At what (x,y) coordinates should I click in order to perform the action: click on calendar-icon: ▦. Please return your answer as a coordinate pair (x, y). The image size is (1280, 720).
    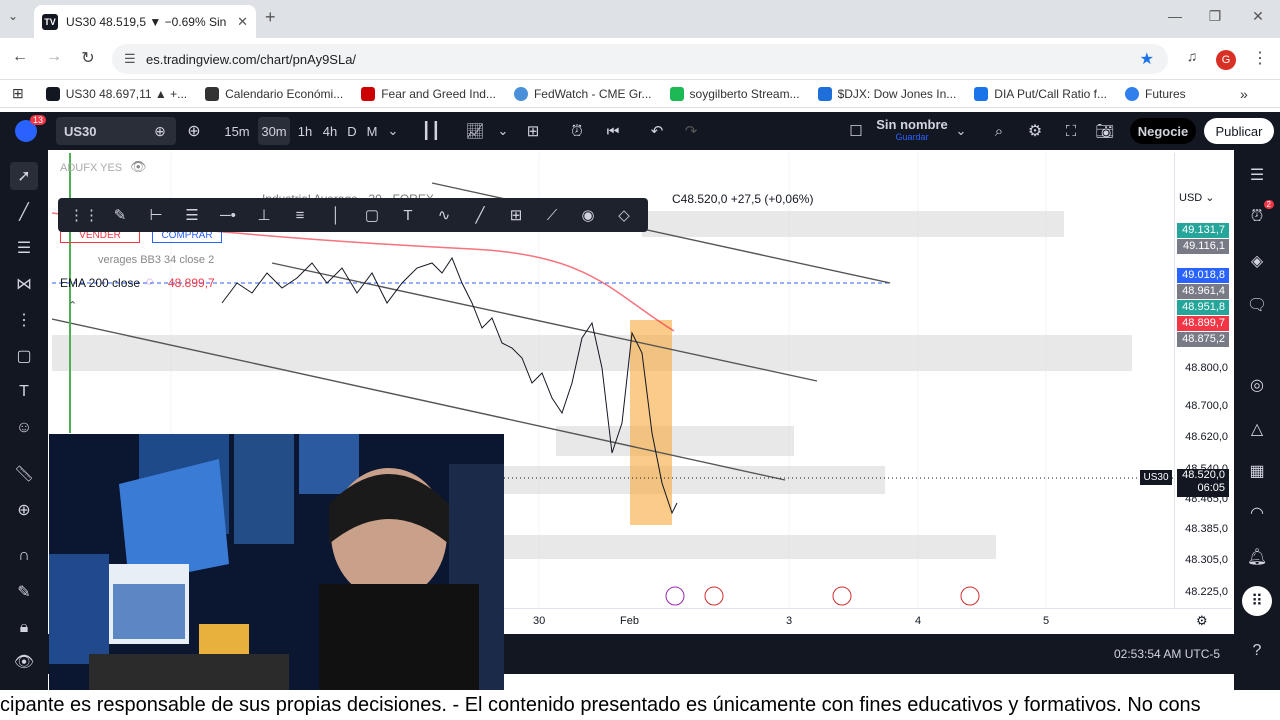
    Looking at the image, I should click on (1257, 471).